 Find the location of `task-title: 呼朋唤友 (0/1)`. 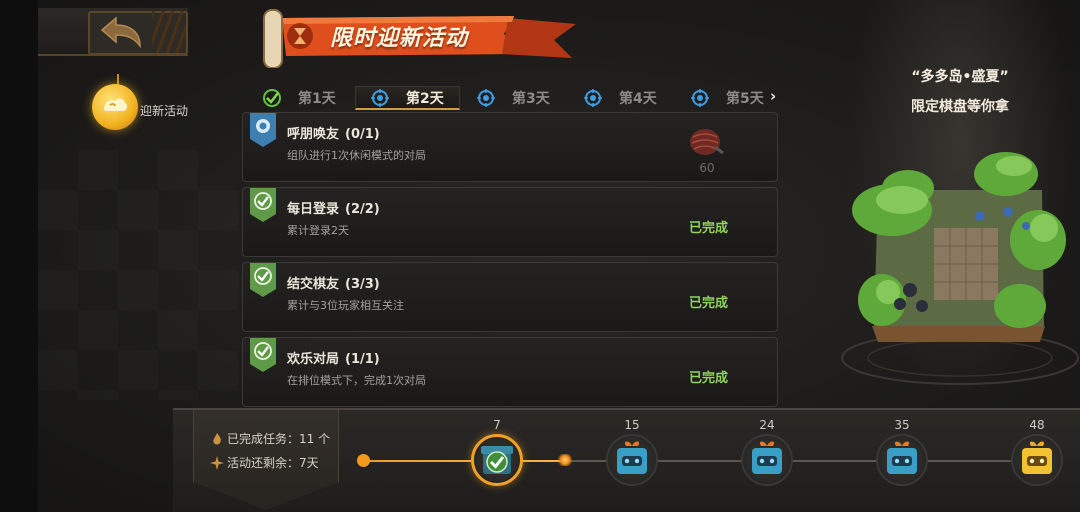

task-title: 呼朋唤友 (0/1) is located at coordinates (333, 132).